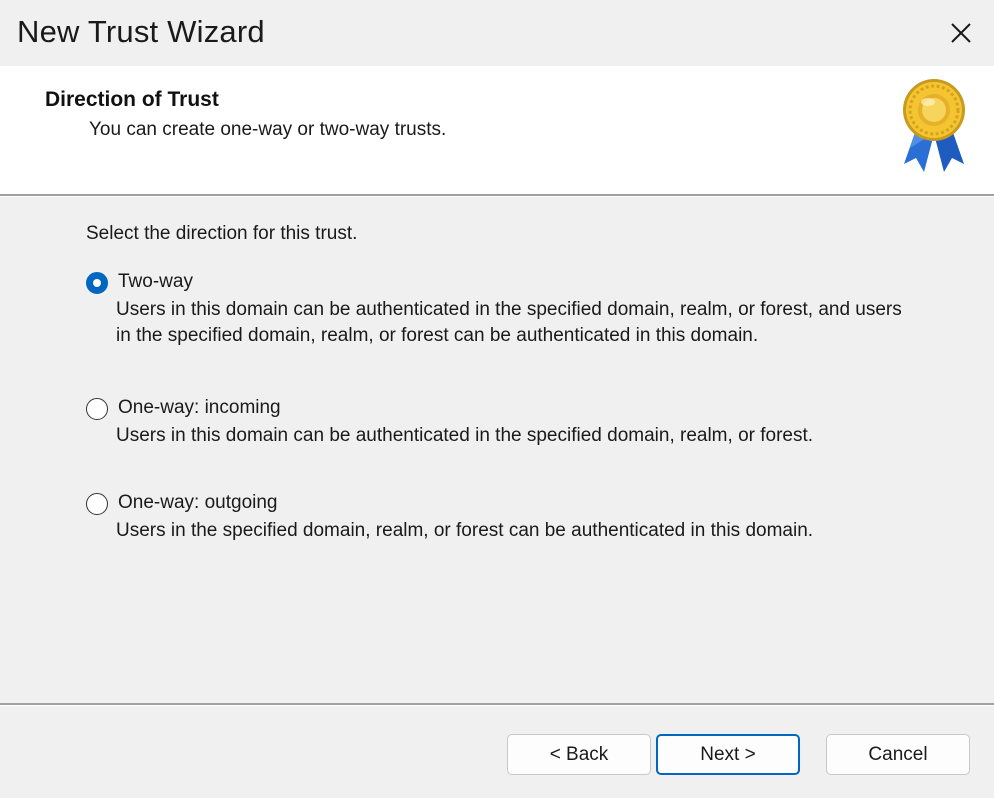 The height and width of the screenshot is (798, 994). What do you see at coordinates (222, 233) in the screenshot?
I see `direction-prompt: Select the direction for this trust.` at bounding box center [222, 233].